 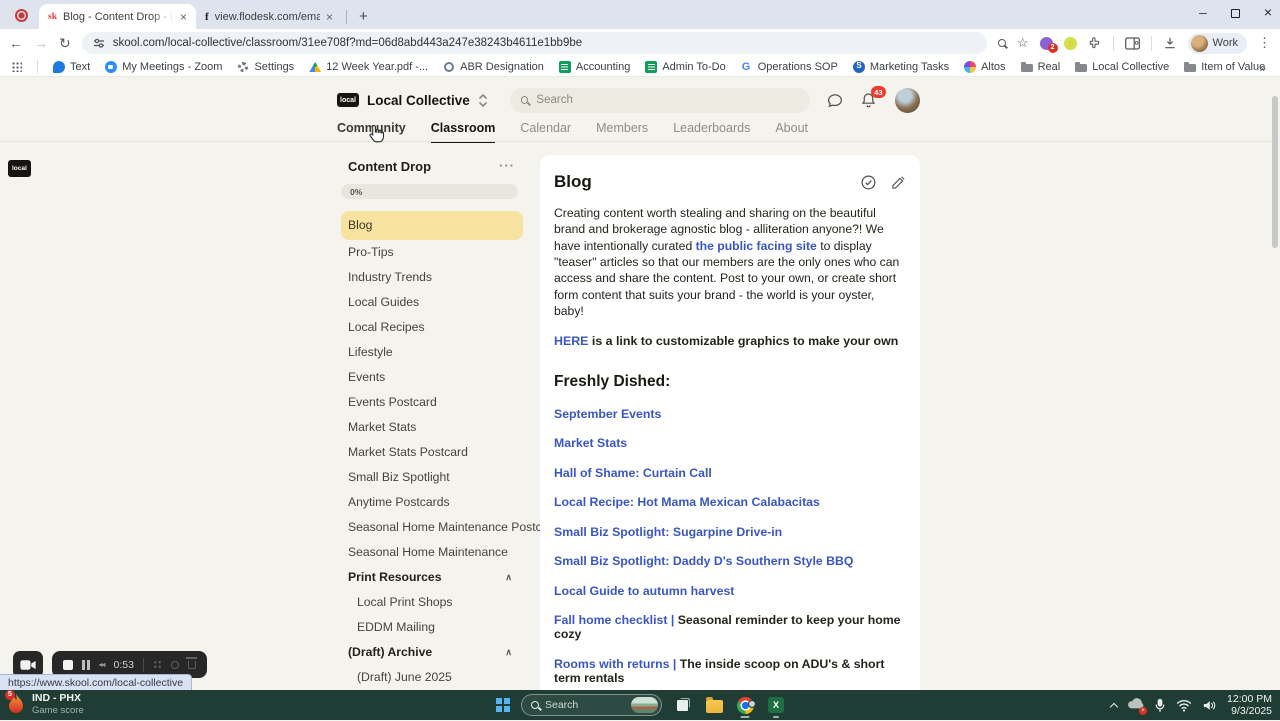 I want to click on stop-recording-icon, so click(x=68, y=664).